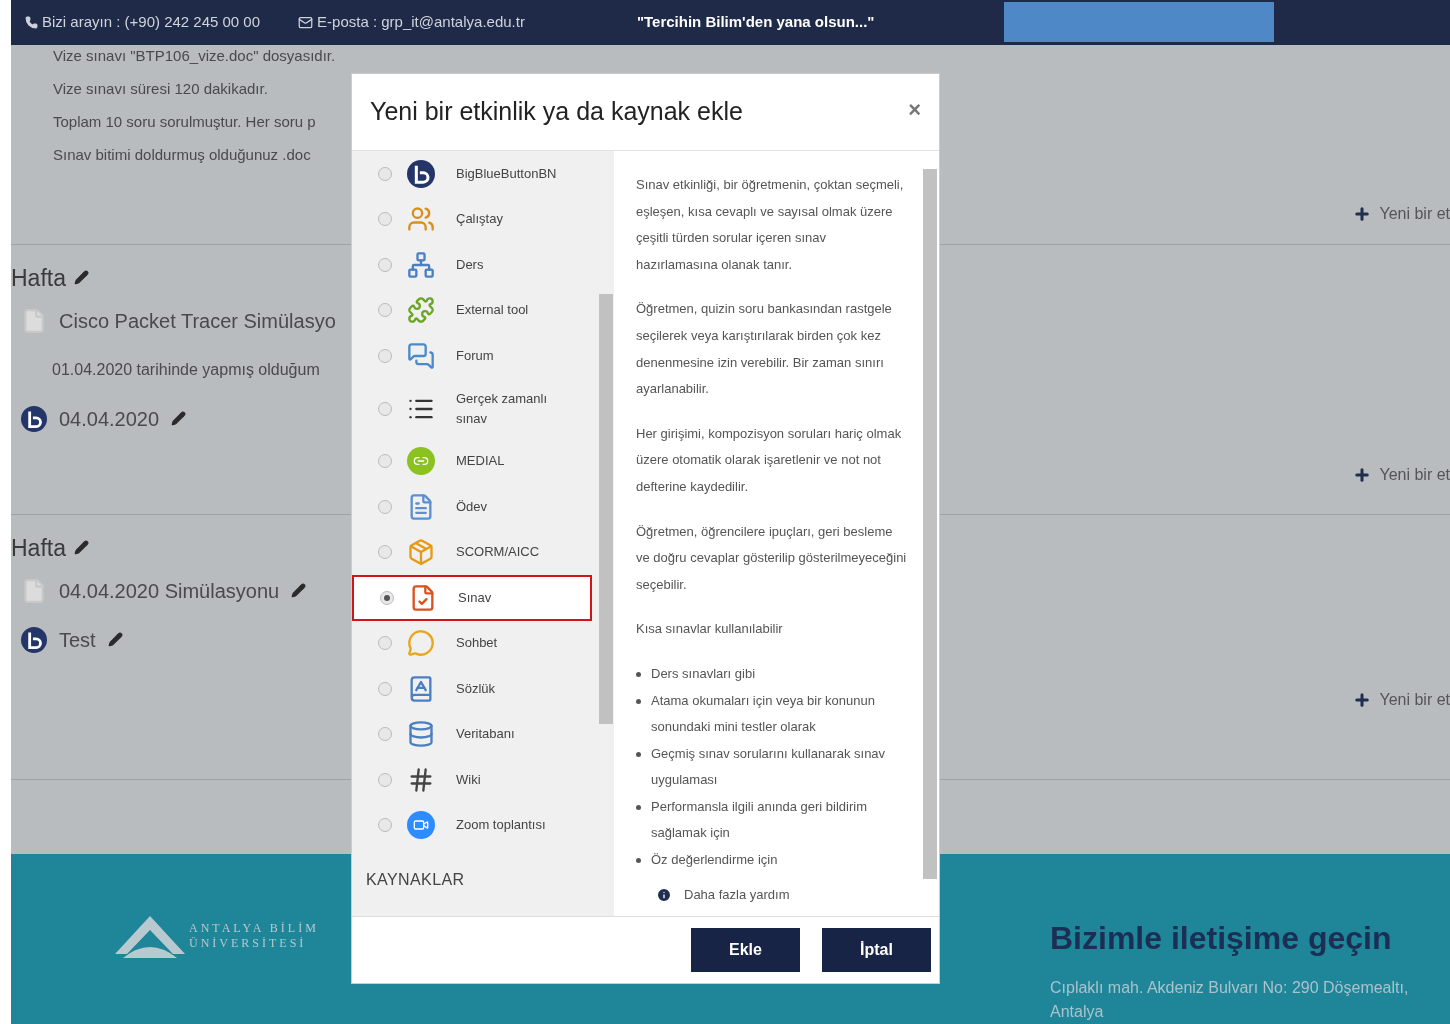 The image size is (1450, 1024). I want to click on option-label: Sohbet, so click(477, 643).